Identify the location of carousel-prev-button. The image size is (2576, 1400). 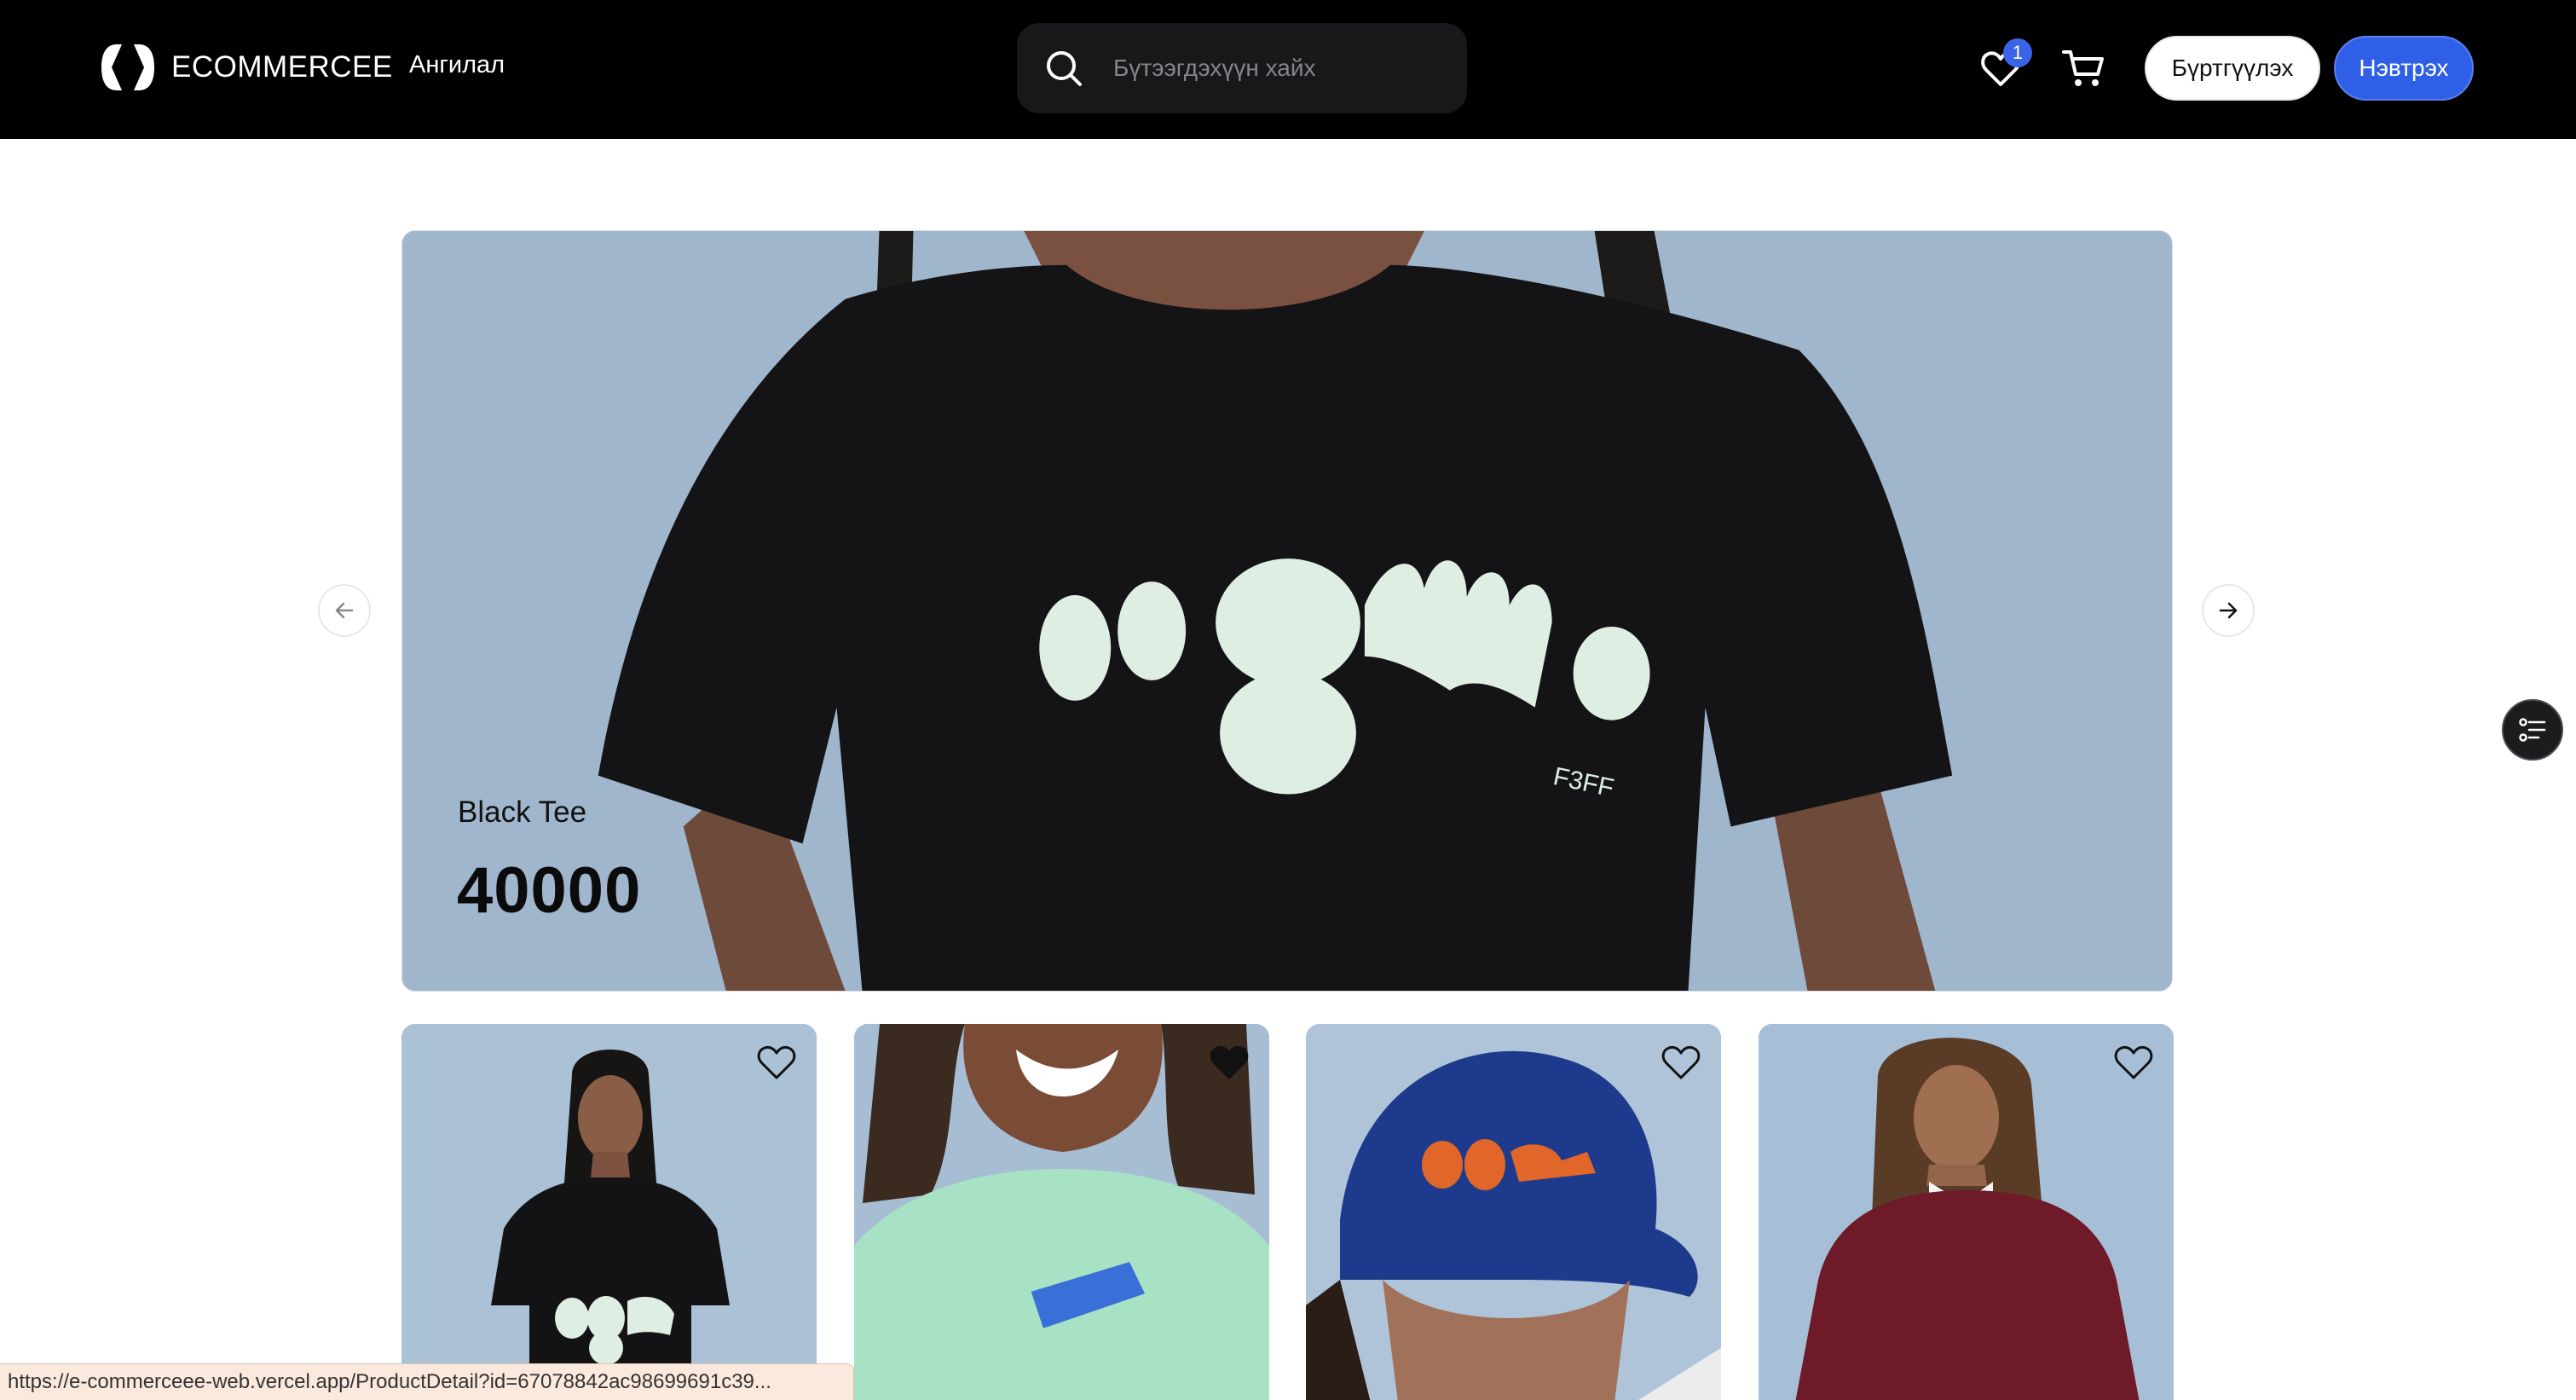
(344, 610).